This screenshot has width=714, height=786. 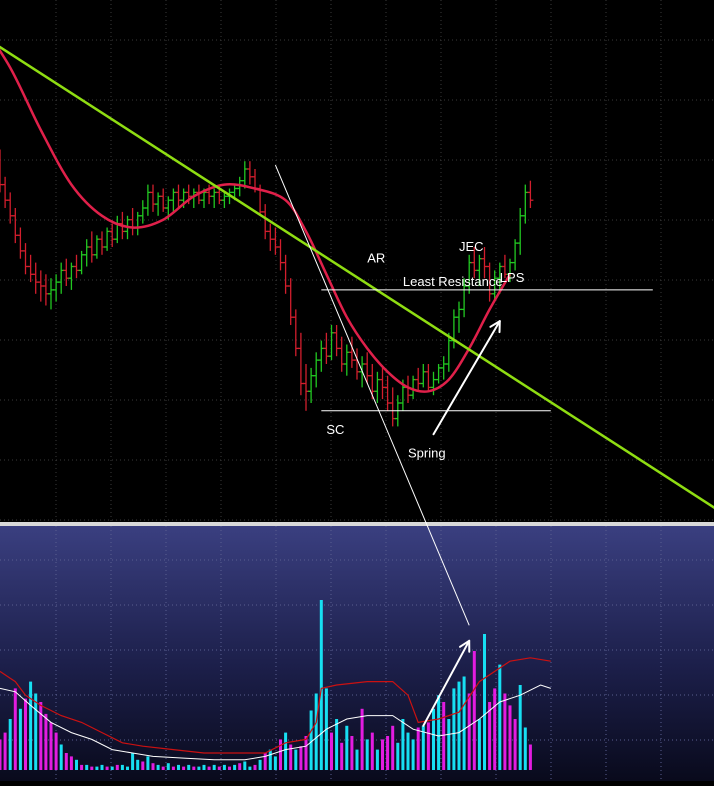 What do you see at coordinates (376, 258) in the screenshot?
I see `annotation-label: AR` at bounding box center [376, 258].